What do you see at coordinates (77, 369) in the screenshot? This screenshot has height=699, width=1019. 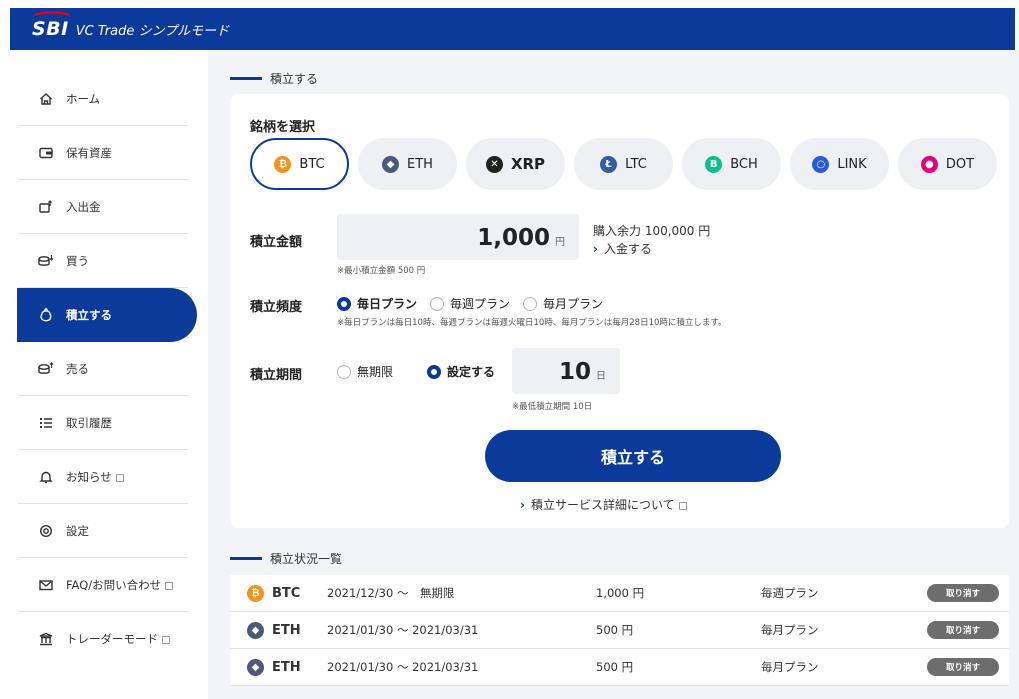 I see `sidebar-item-label: 売る` at bounding box center [77, 369].